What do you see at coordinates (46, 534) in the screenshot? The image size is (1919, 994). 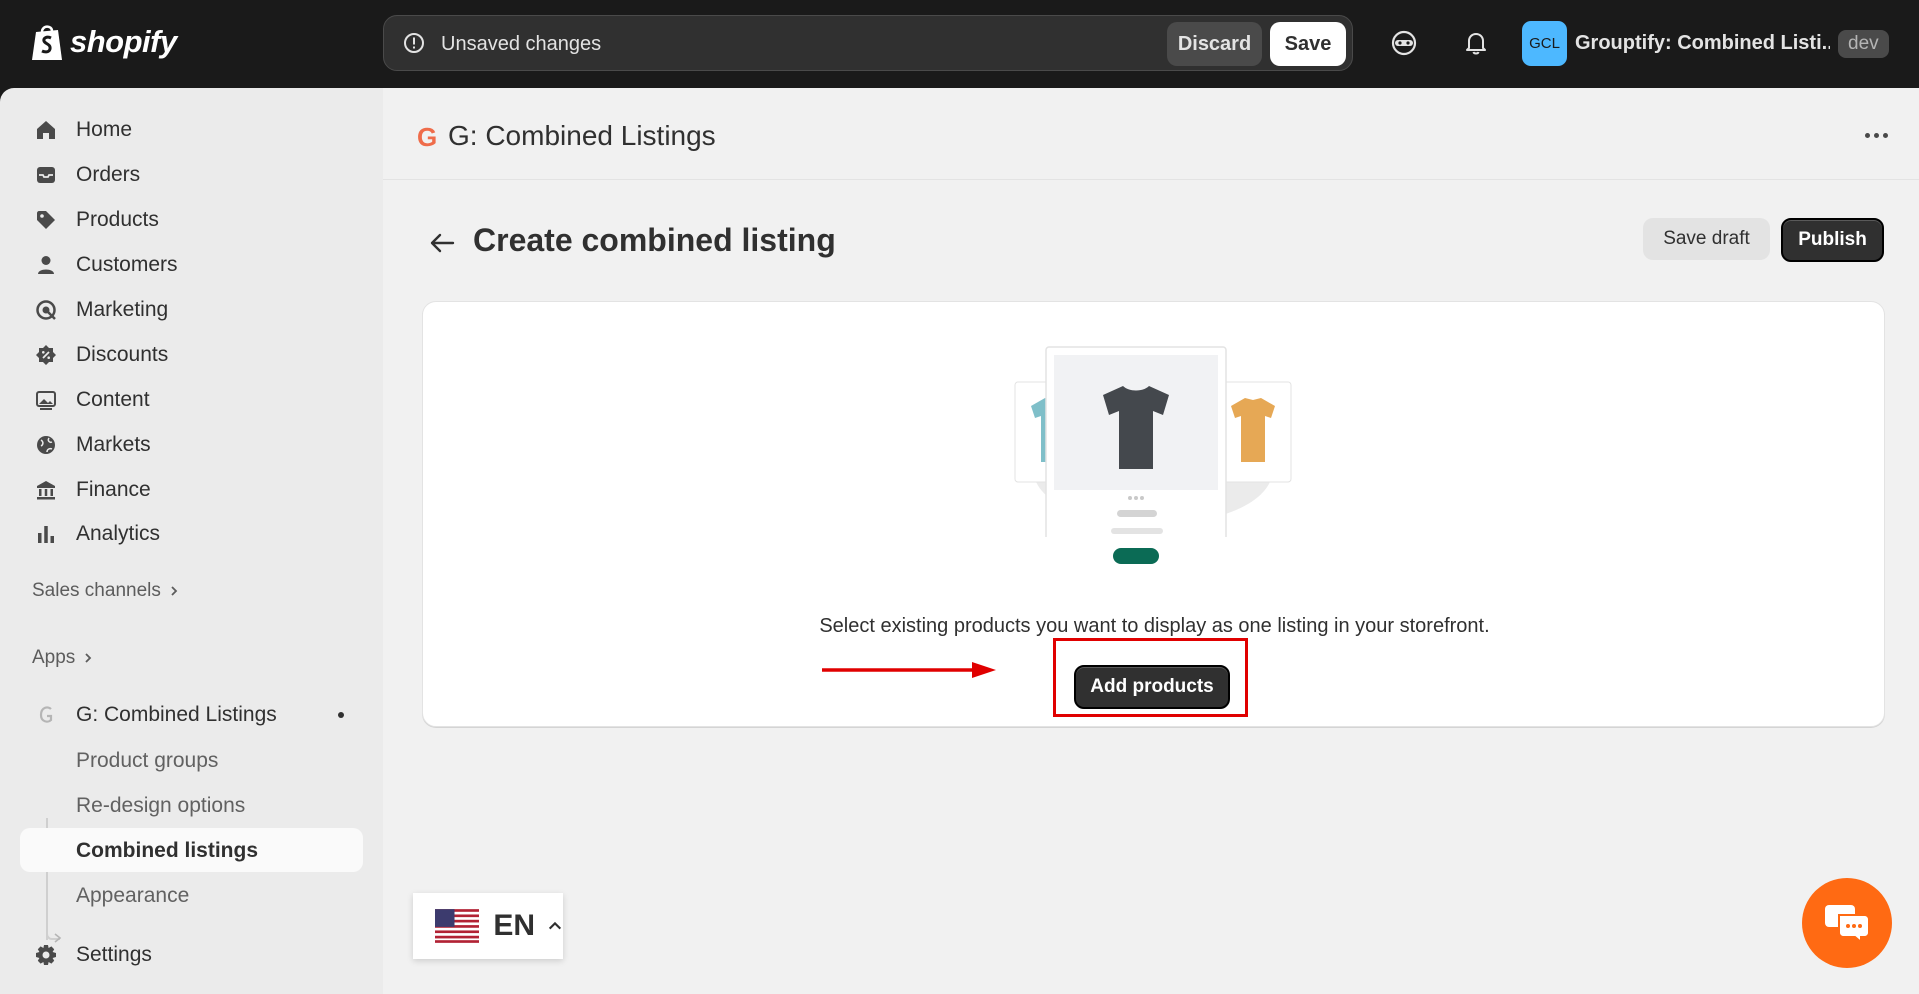 I see `bar-chart-icon` at bounding box center [46, 534].